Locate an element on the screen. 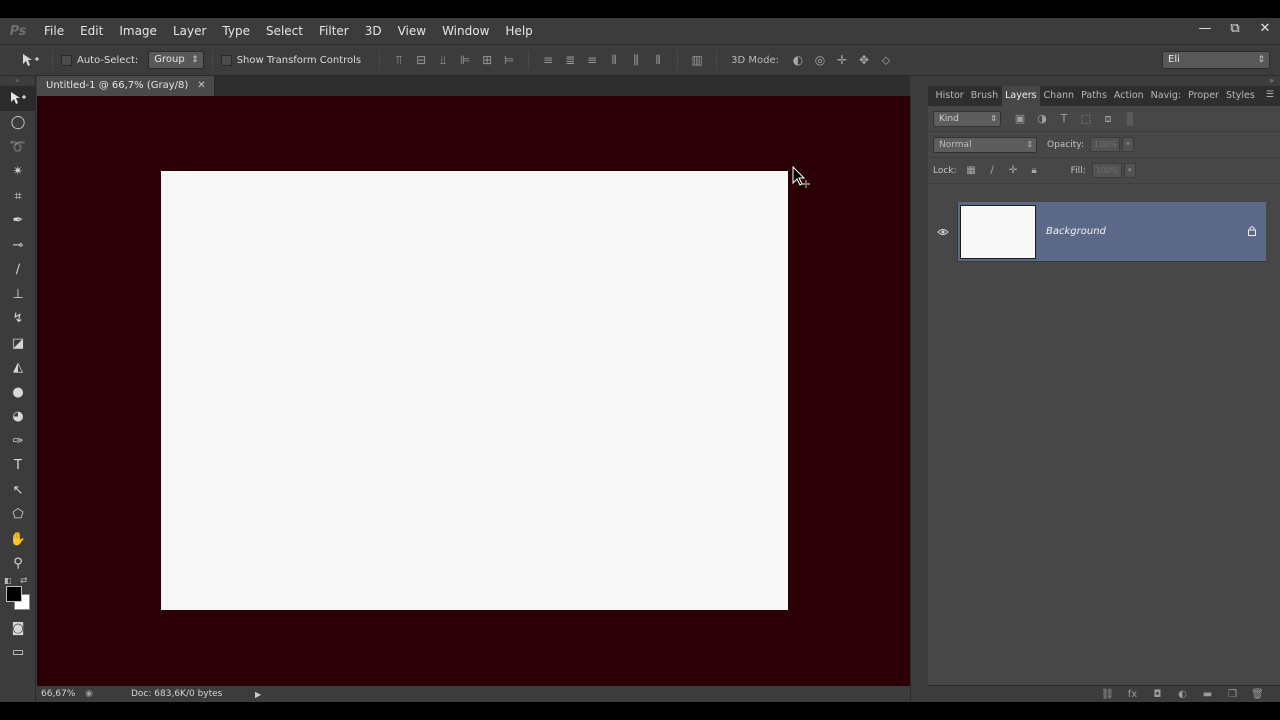  healing-brush-tool-icon: ⊸ is located at coordinates (18, 245).